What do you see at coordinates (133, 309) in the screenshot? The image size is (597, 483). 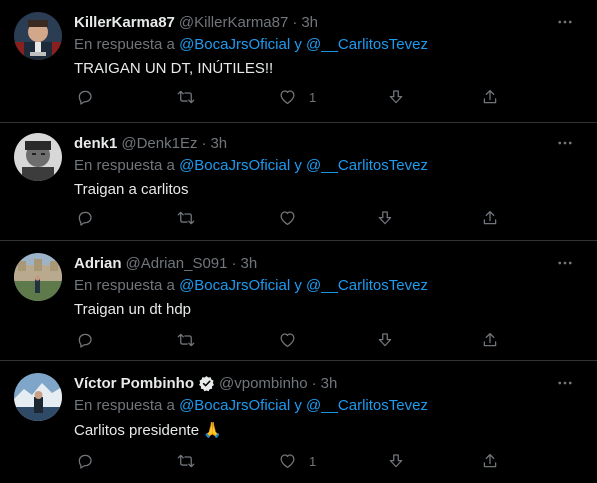 I see `tweet-text: Traigan un dt hdp` at bounding box center [133, 309].